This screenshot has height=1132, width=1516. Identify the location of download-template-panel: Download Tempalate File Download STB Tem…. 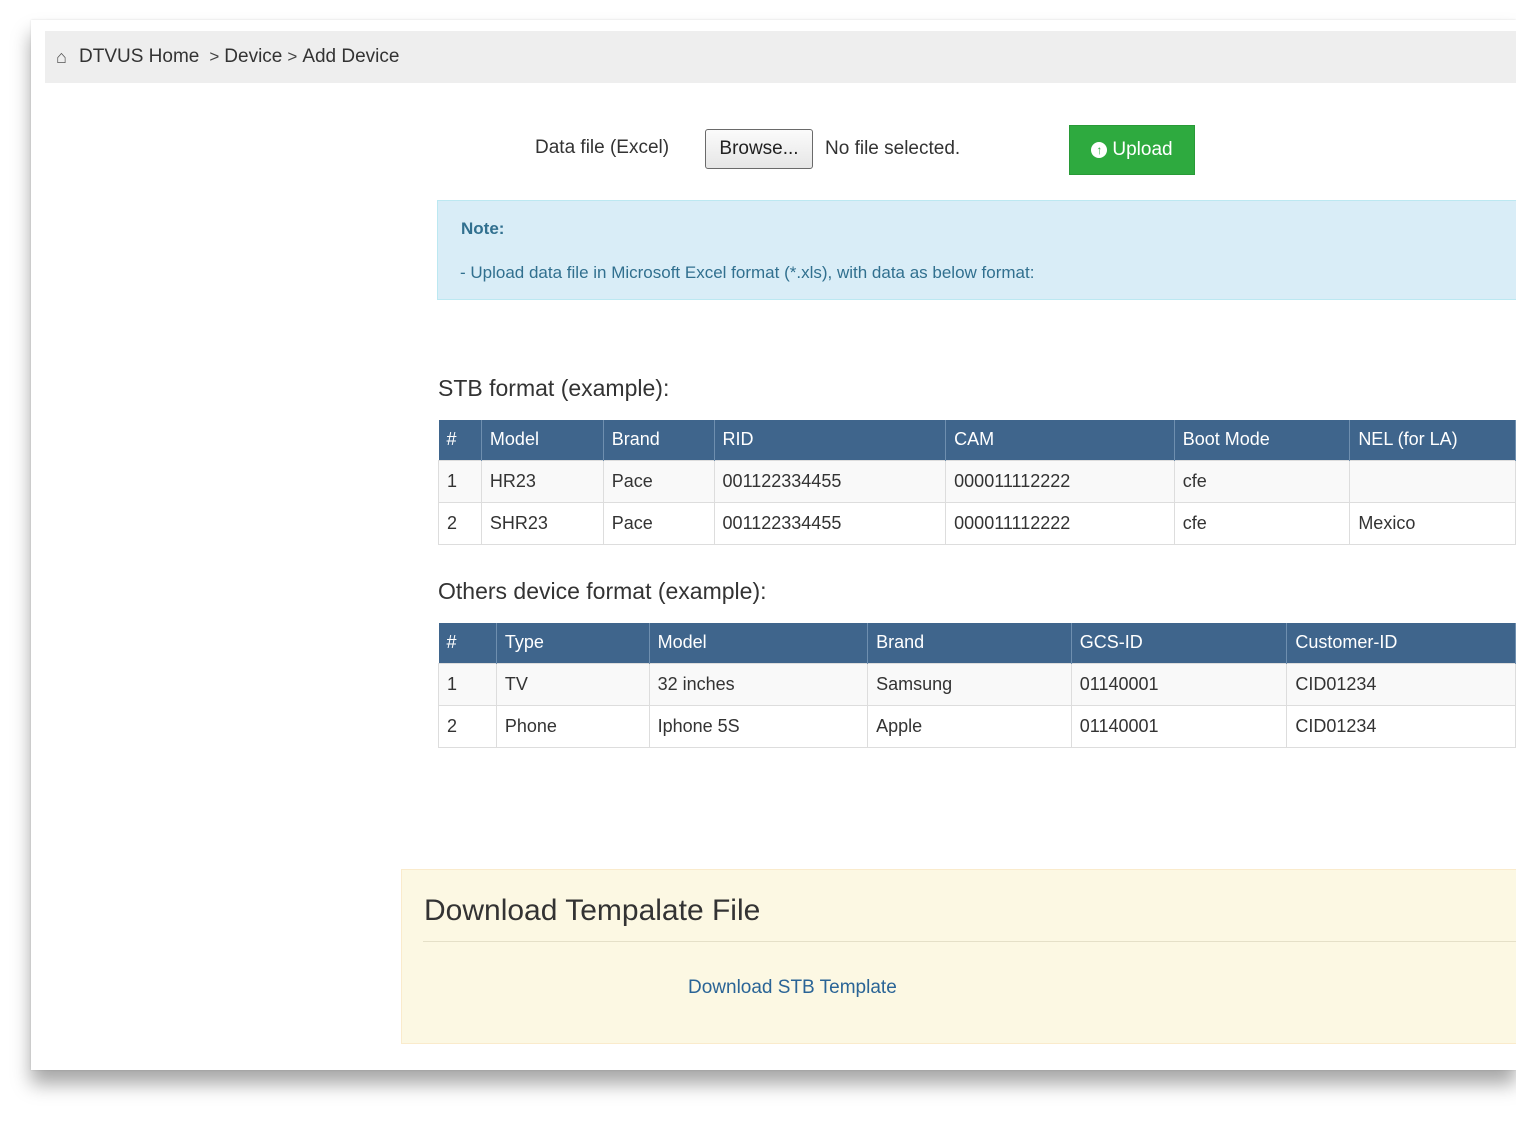
(958, 956).